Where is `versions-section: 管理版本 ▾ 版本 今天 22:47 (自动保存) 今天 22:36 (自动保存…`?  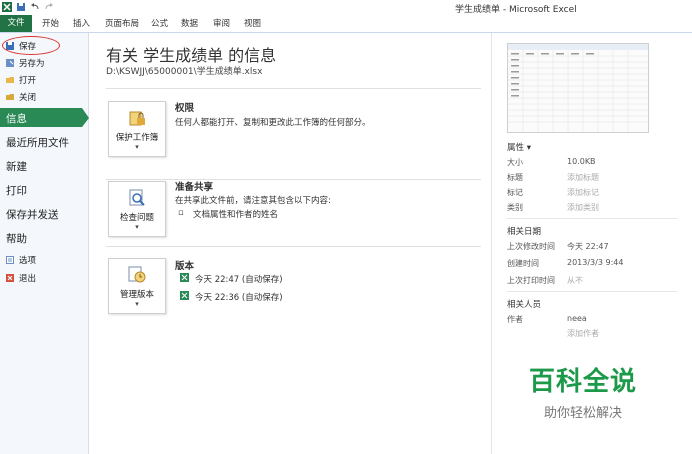
versions-section: 管理版本 ▾ 版本 今天 22:47 (自动保存) 今天 22:36 (自动保存… is located at coordinates (293, 286).